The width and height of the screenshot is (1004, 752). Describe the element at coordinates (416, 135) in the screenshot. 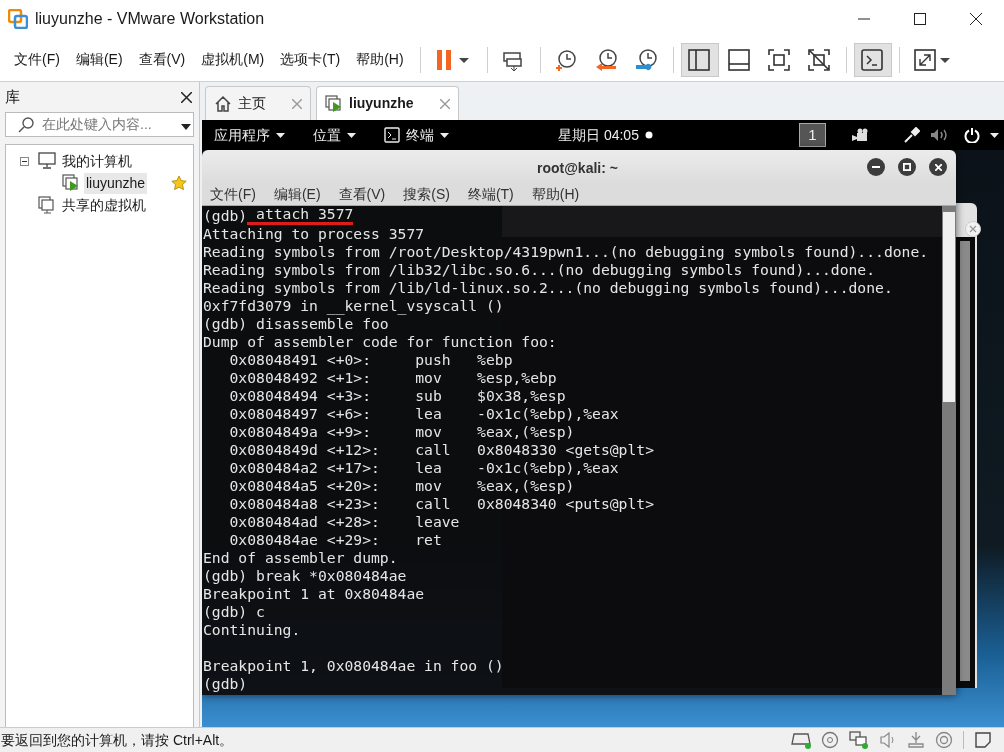

I see `top-bar-menu: 终端` at that location.